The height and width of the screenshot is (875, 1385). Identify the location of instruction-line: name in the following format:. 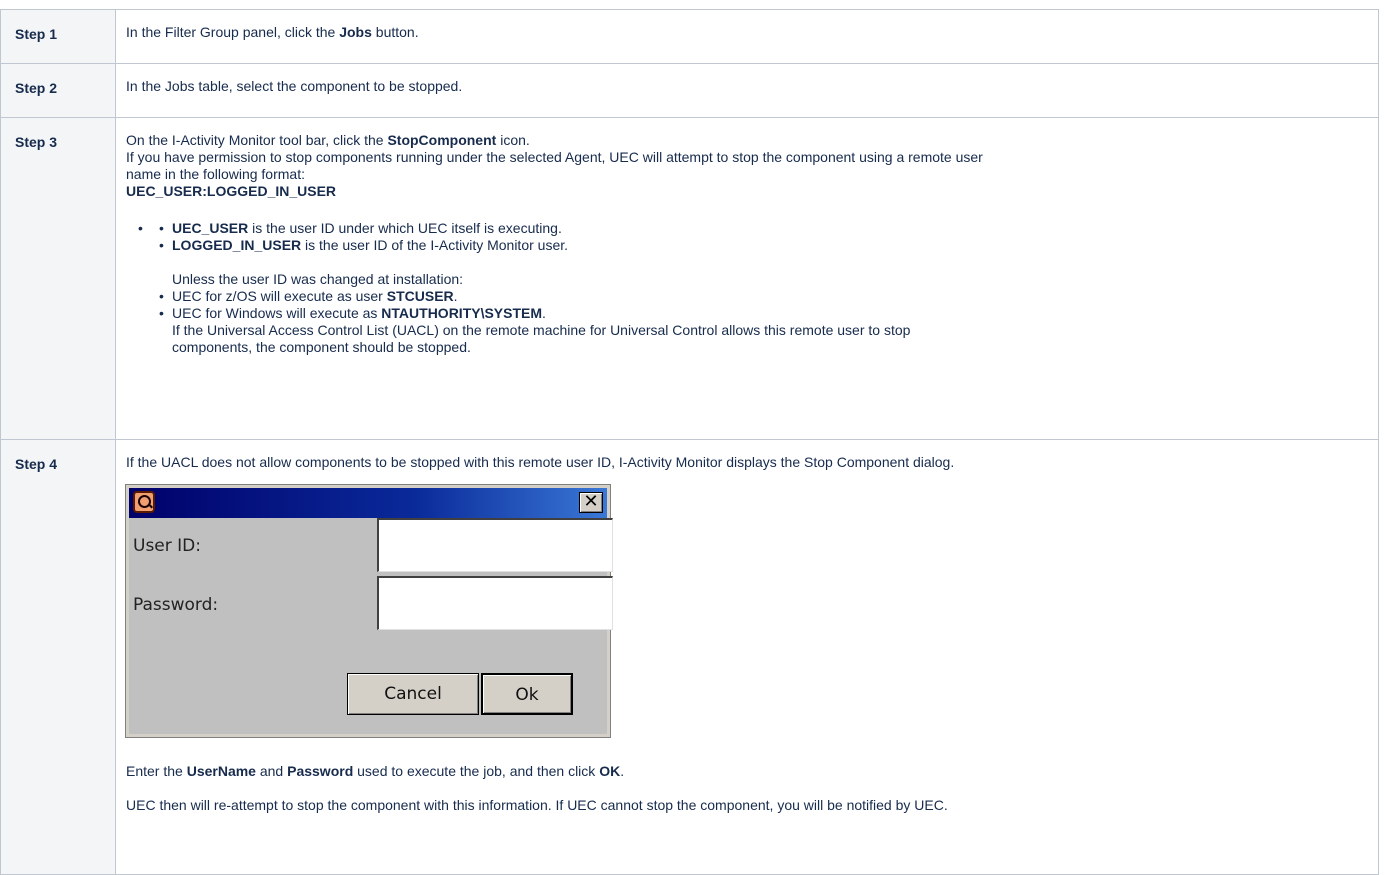
(215, 174).